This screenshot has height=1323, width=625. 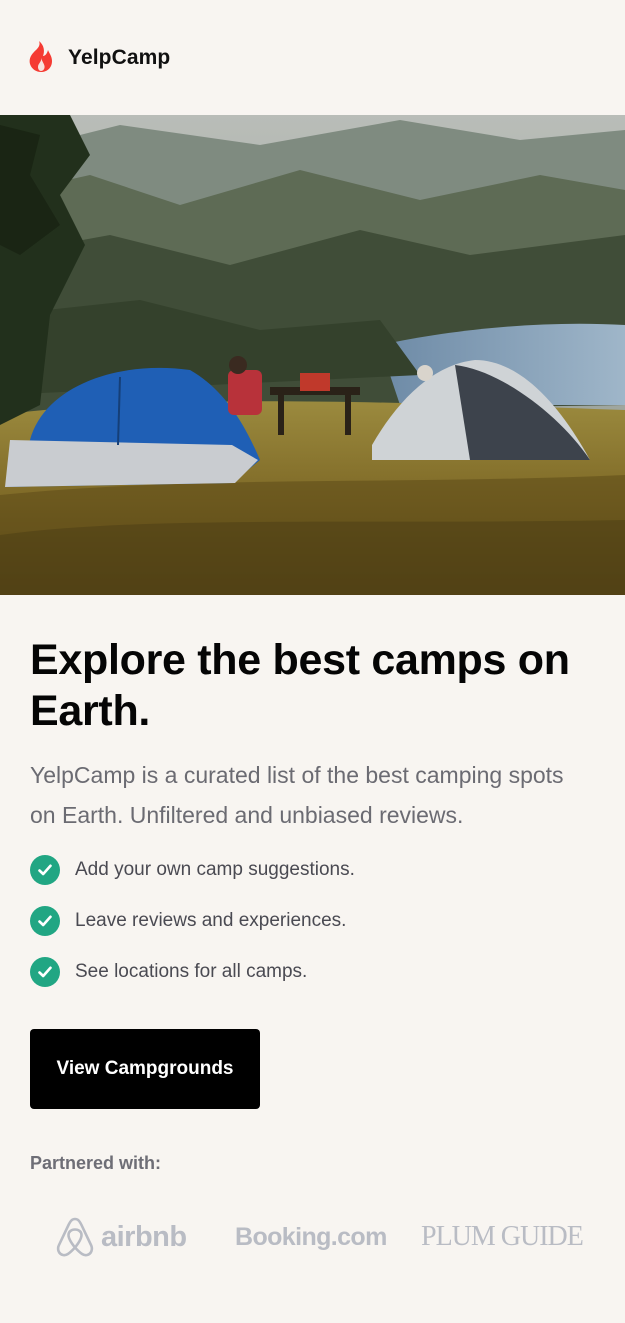 What do you see at coordinates (215, 869) in the screenshot?
I see `feature-text: Add your own camp suggestions.` at bounding box center [215, 869].